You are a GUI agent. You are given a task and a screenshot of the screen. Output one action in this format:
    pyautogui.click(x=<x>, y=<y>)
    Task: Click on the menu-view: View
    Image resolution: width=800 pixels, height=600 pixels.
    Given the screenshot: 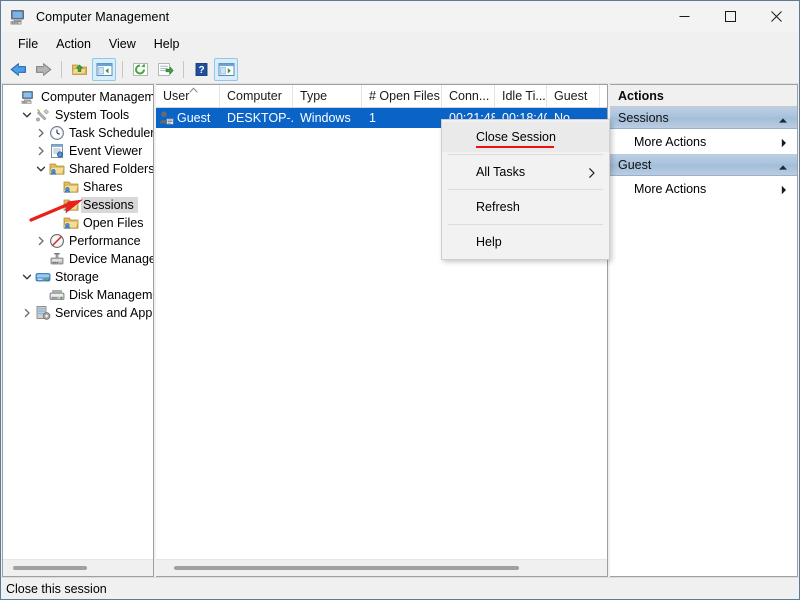 What is the action you would take?
    pyautogui.click(x=122, y=44)
    